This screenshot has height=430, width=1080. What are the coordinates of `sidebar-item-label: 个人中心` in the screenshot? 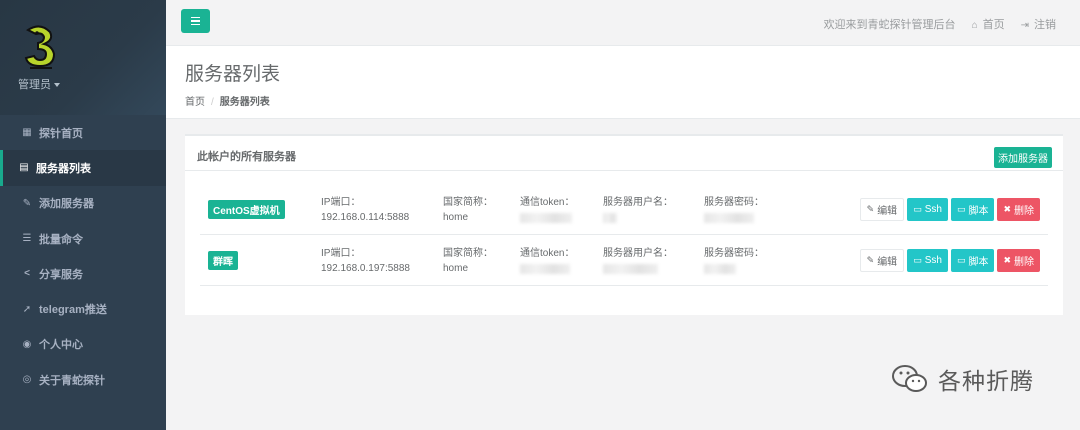 It's located at (61, 345).